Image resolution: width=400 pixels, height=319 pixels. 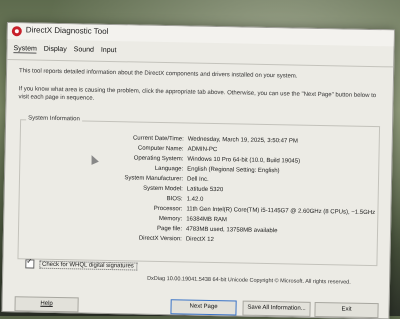 I want to click on info-value: English (Regional Setting: English), so click(x=233, y=170).